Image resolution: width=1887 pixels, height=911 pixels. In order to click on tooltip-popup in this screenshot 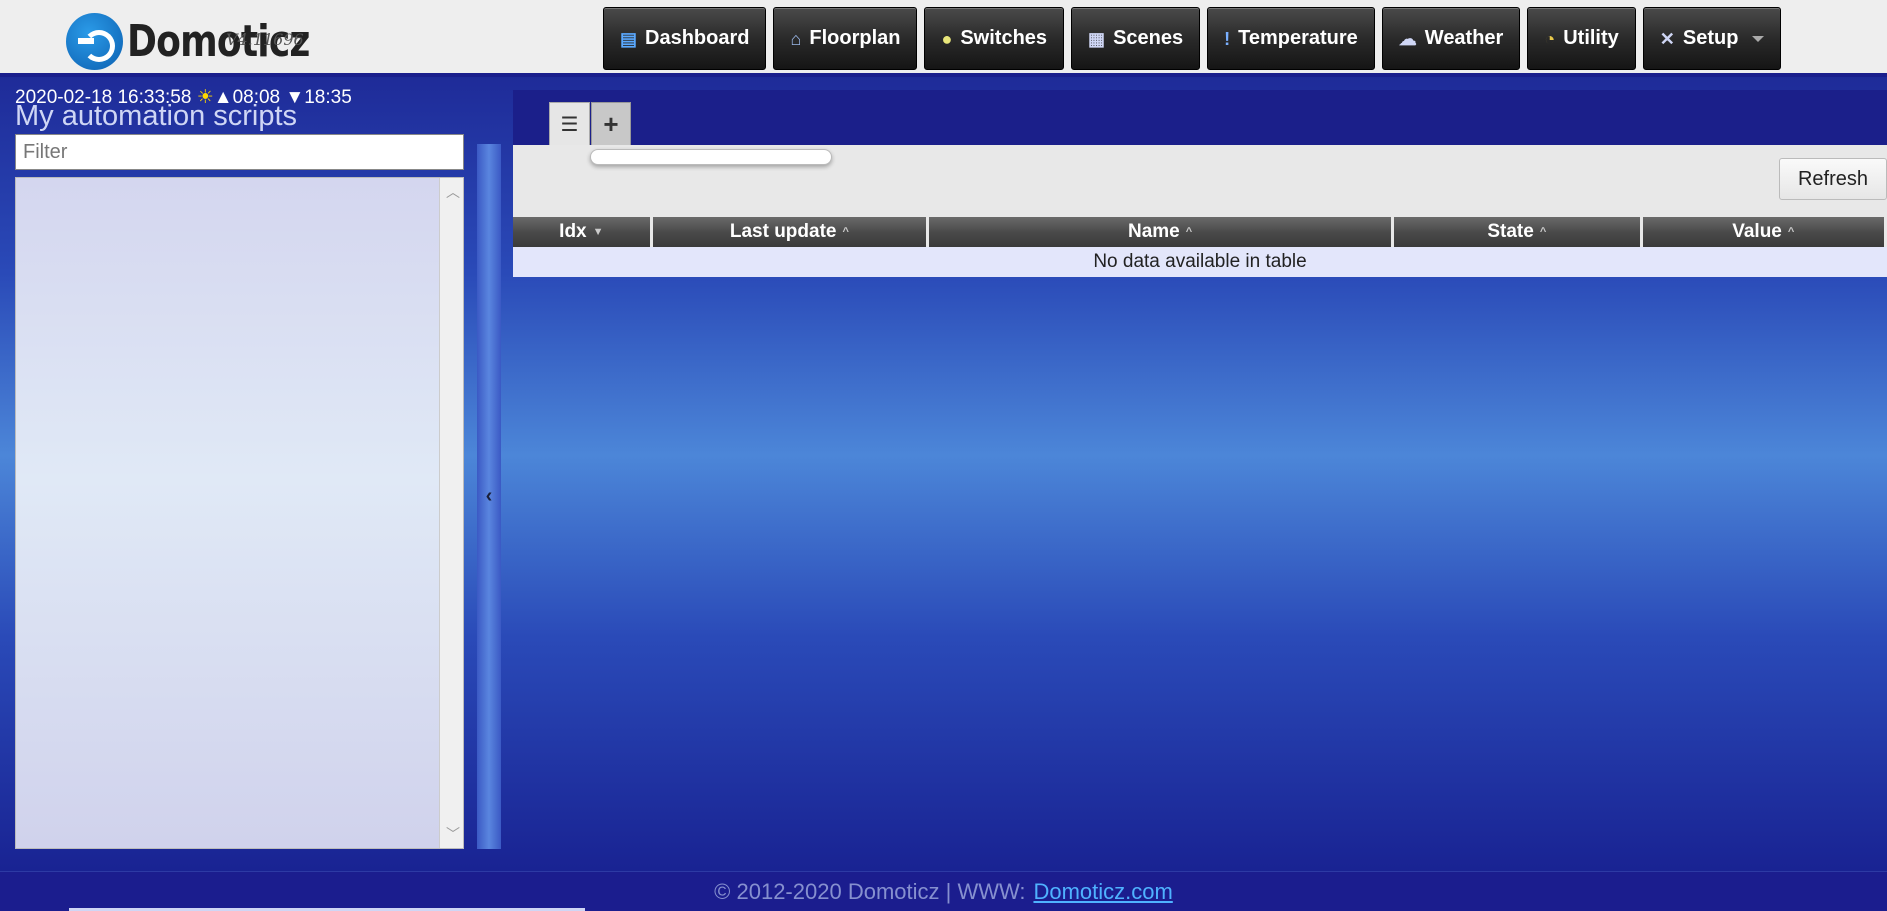, I will do `click(711, 157)`.